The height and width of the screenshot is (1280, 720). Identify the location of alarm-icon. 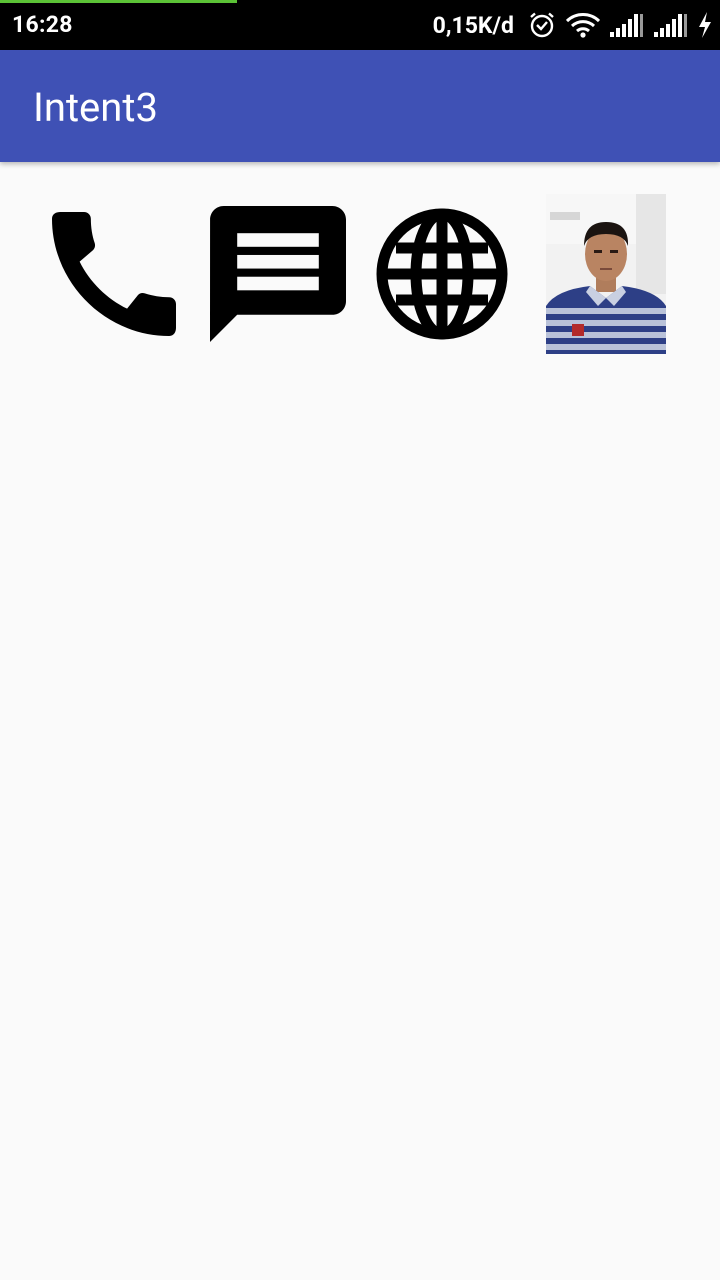
(542, 25).